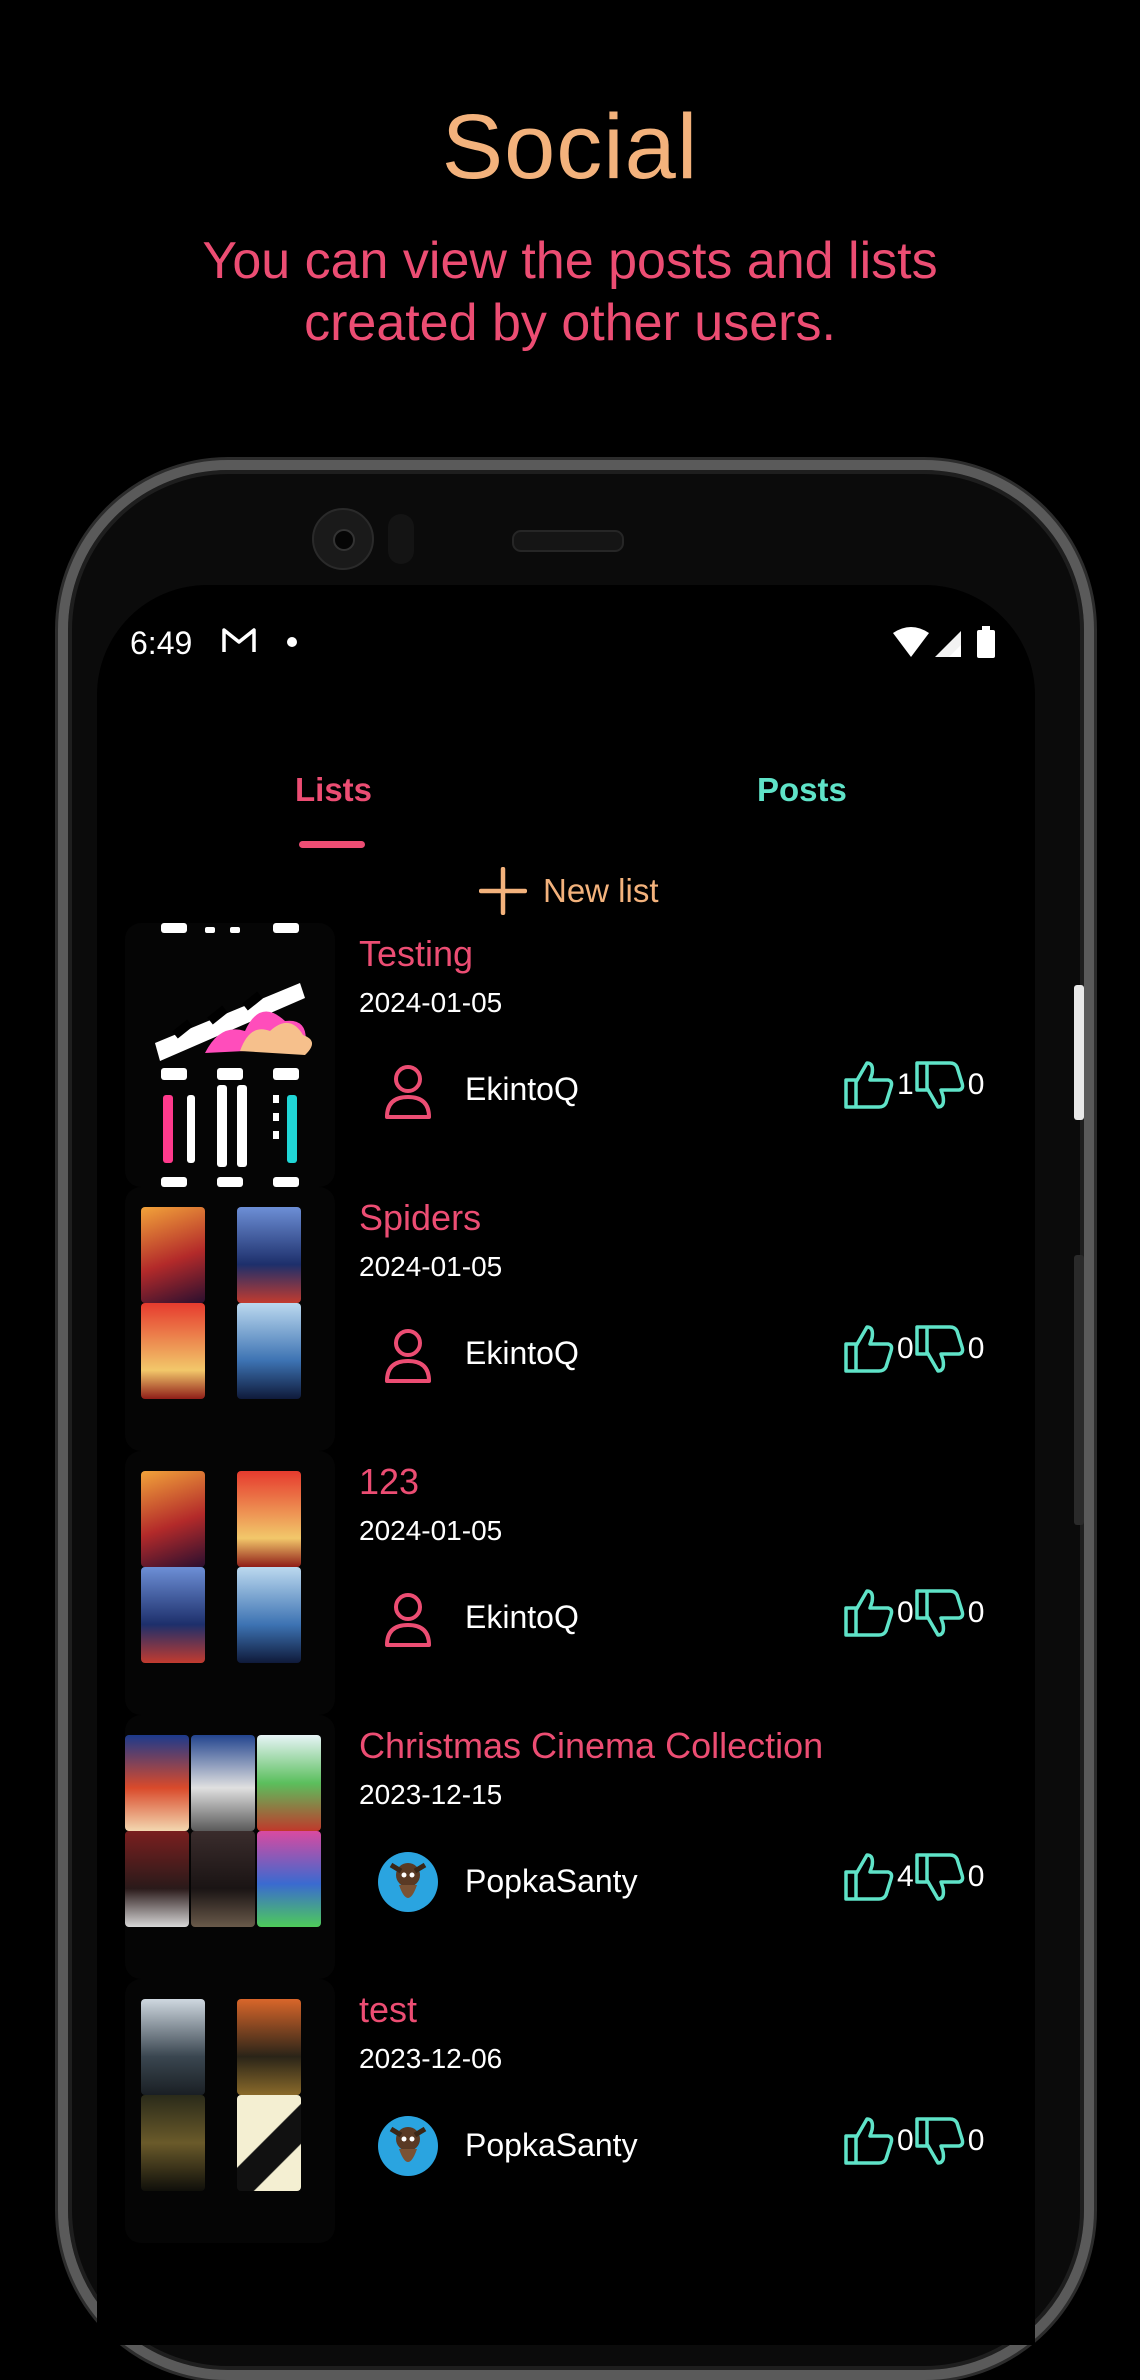 The image size is (1140, 2380). I want to click on battery-icon, so click(986, 642).